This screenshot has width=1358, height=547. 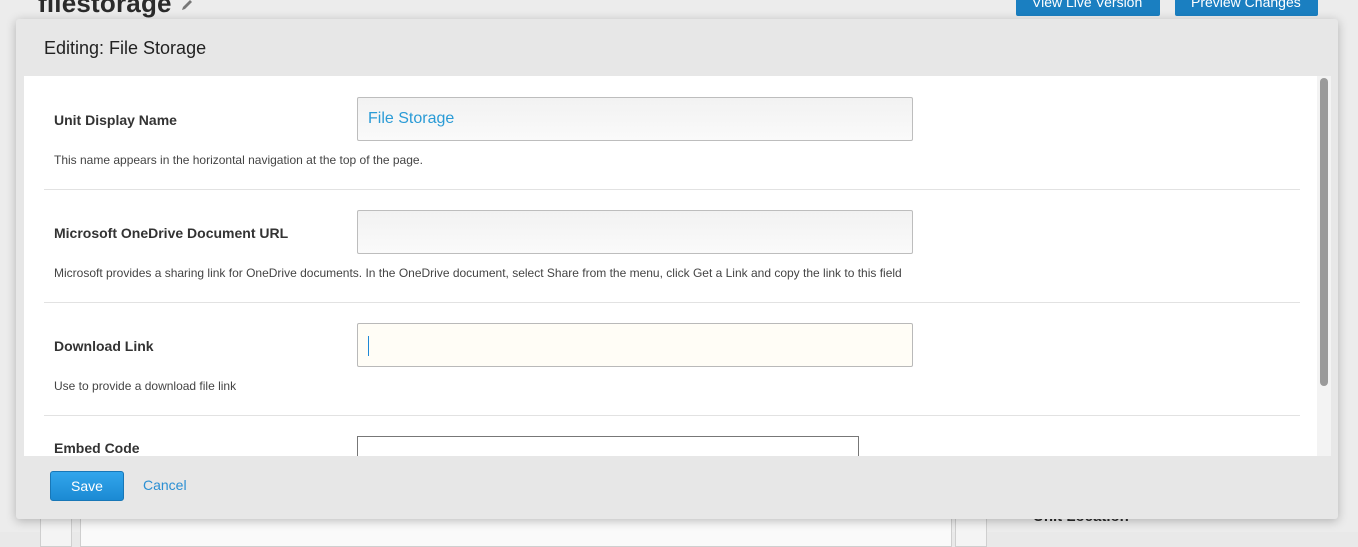 I want to click on modal-title: Editing: File Storage, so click(x=125, y=48).